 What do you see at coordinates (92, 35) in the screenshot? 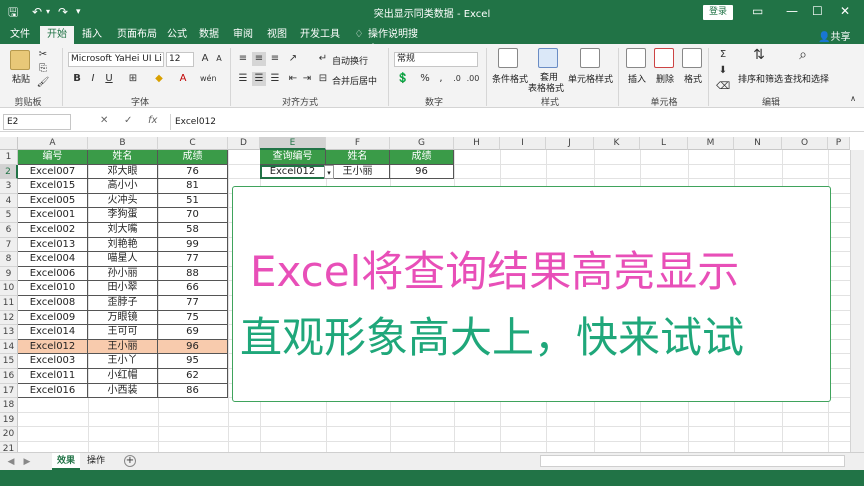
I see `tab-insert: 插入` at bounding box center [92, 35].